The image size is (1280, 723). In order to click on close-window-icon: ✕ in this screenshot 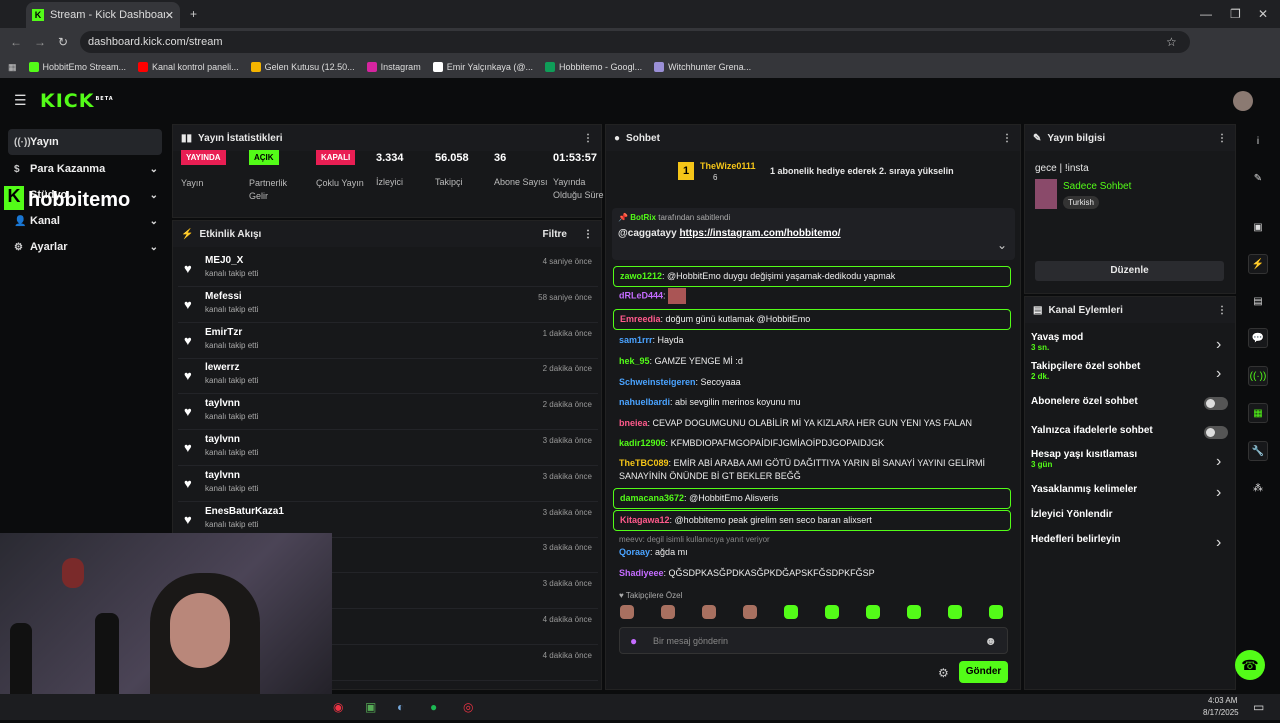, I will do `click(1263, 14)`.